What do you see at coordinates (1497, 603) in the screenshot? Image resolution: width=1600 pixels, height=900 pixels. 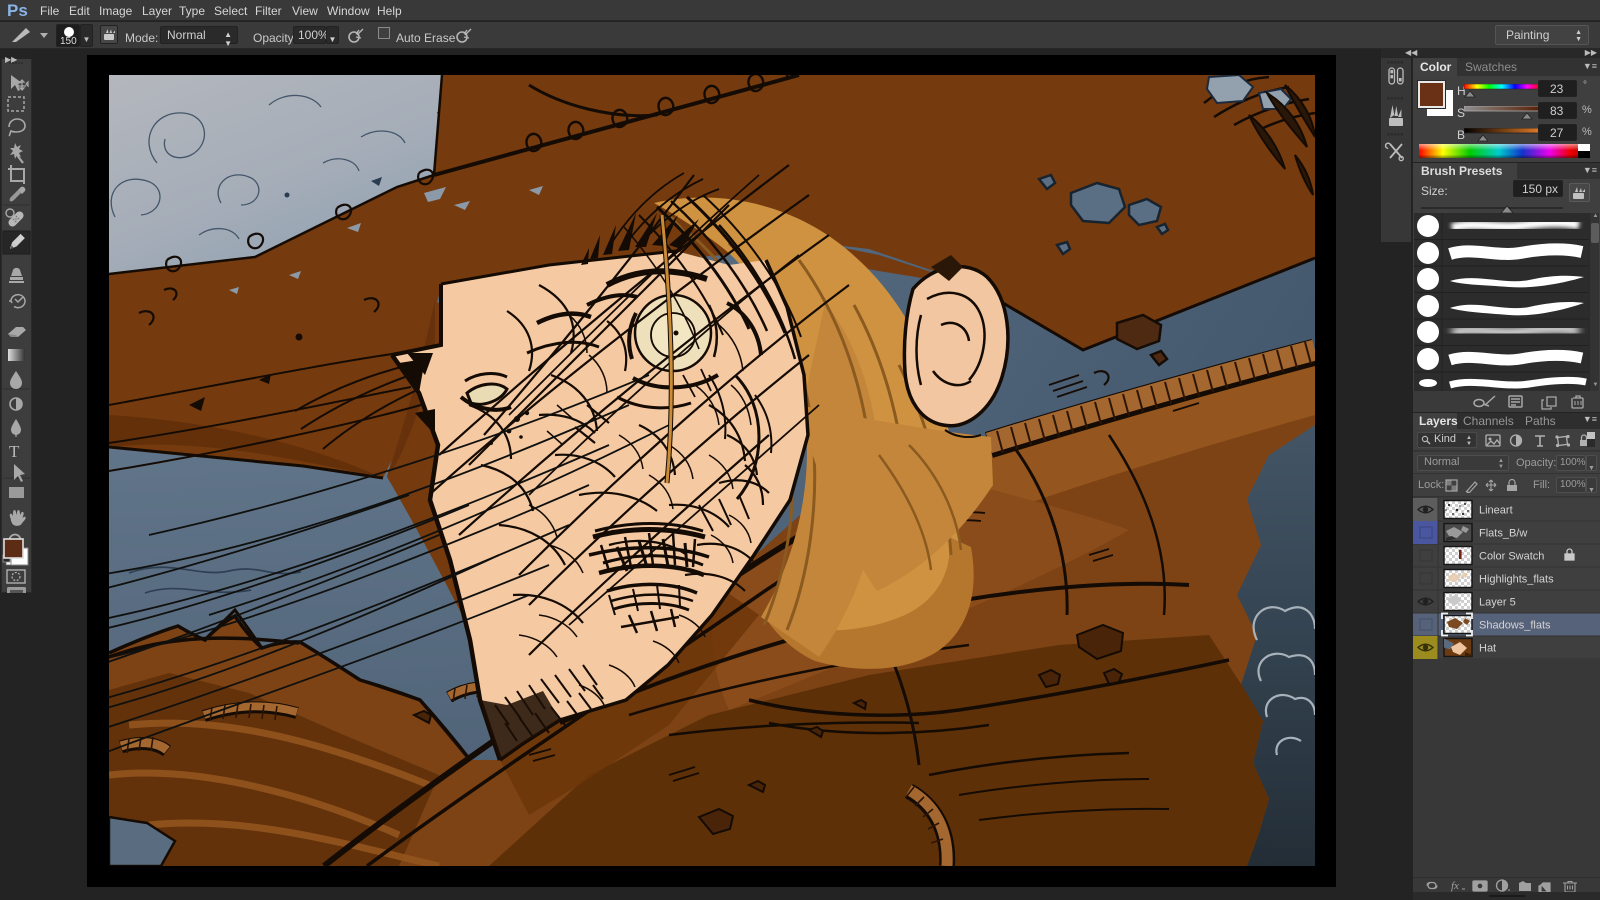 I see `svg-text: Layer 5` at bounding box center [1497, 603].